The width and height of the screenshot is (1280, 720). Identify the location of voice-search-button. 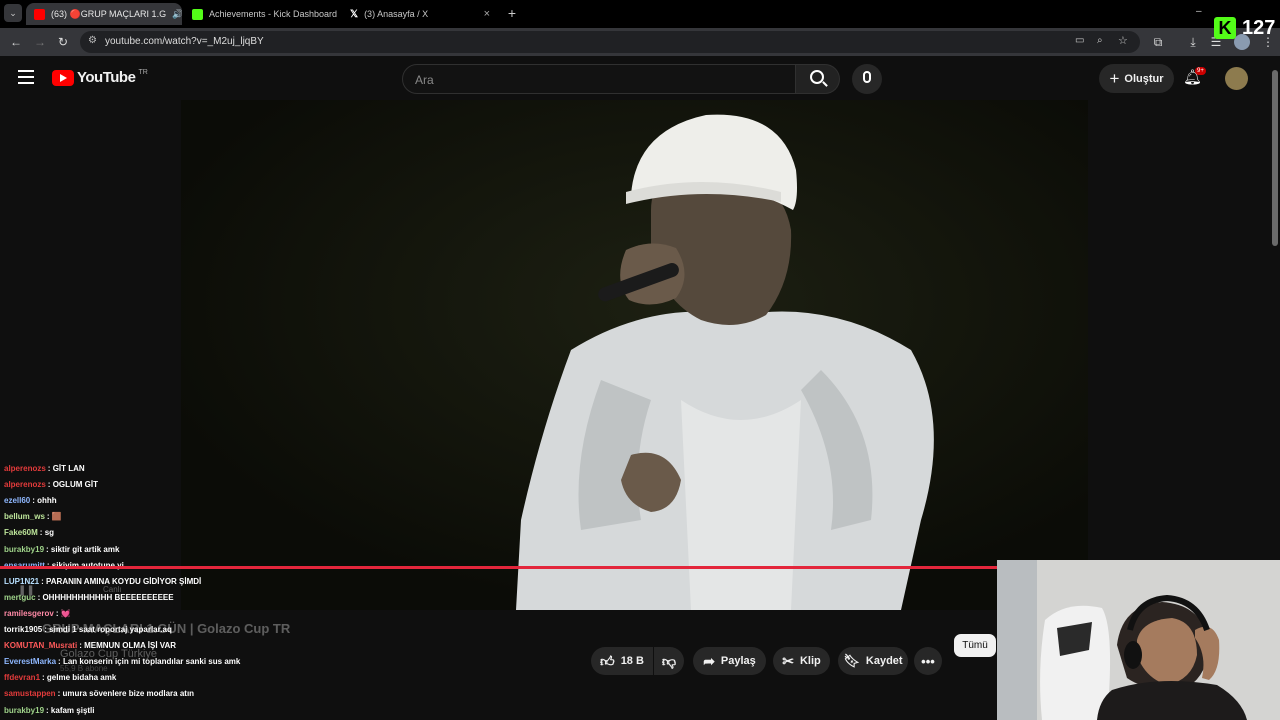
(867, 79).